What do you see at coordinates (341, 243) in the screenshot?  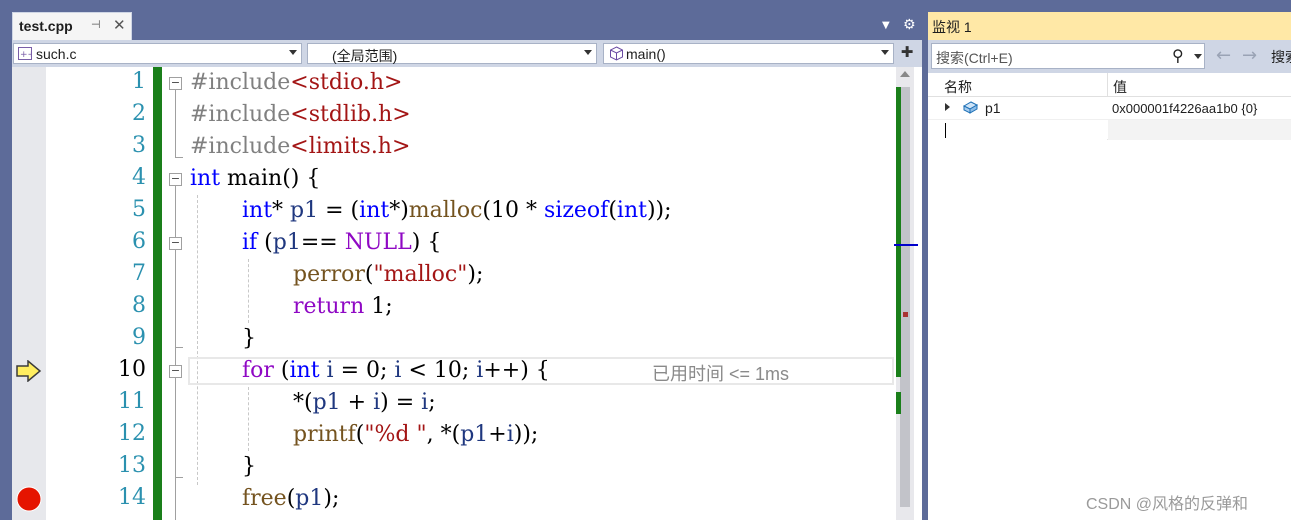 I see `code-line-6: if (p1== NULL) {` at bounding box center [341, 243].